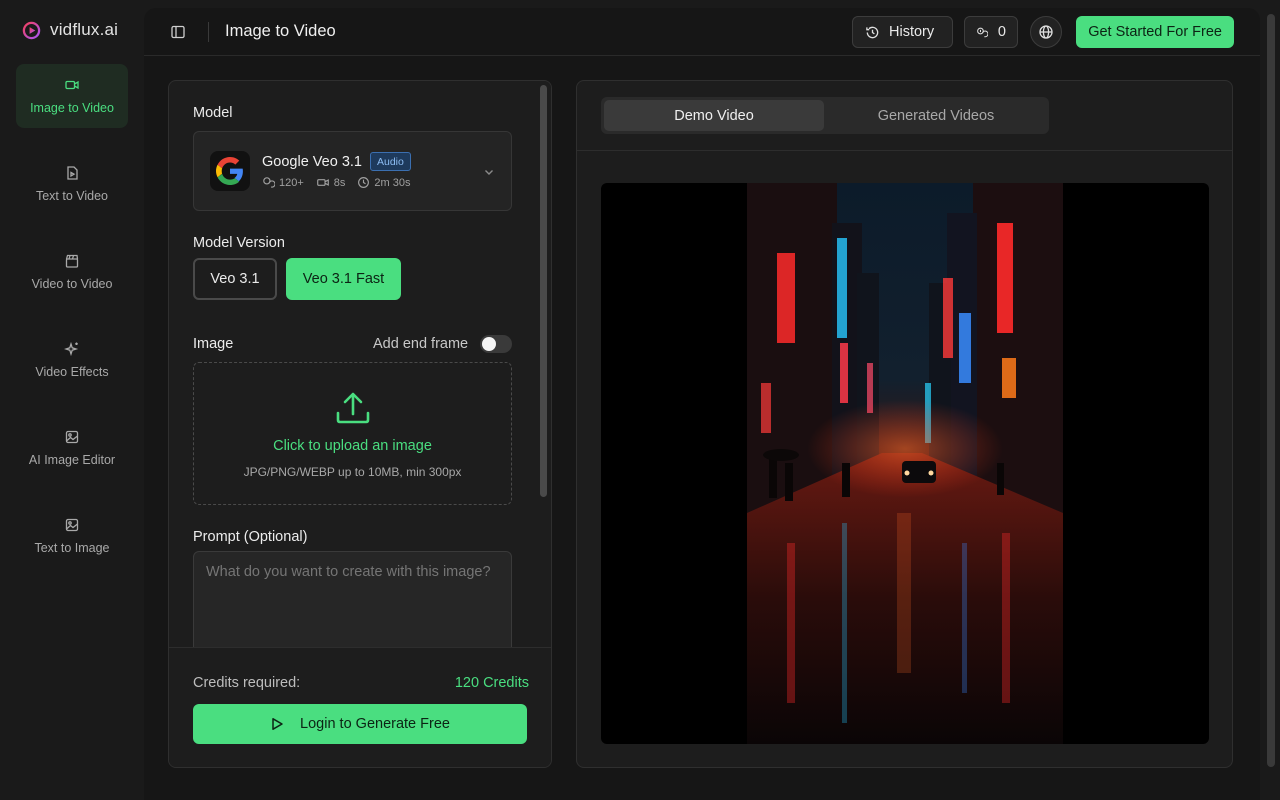 This screenshot has height=800, width=1280. What do you see at coordinates (421, 344) in the screenshot?
I see `end-frame-label: Add end frame` at bounding box center [421, 344].